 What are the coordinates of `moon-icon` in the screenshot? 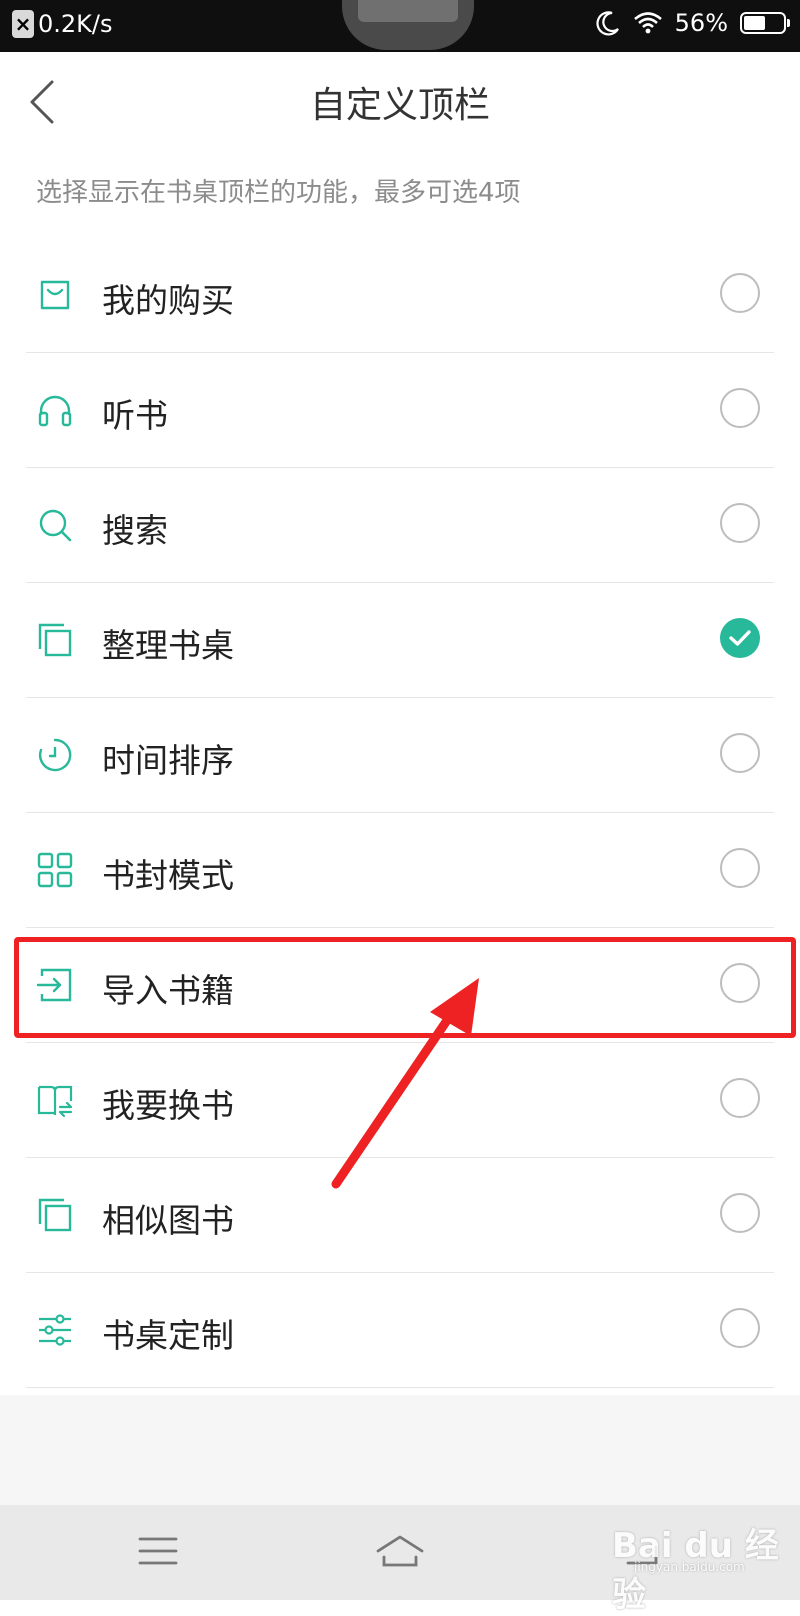 It's located at (607, 23).